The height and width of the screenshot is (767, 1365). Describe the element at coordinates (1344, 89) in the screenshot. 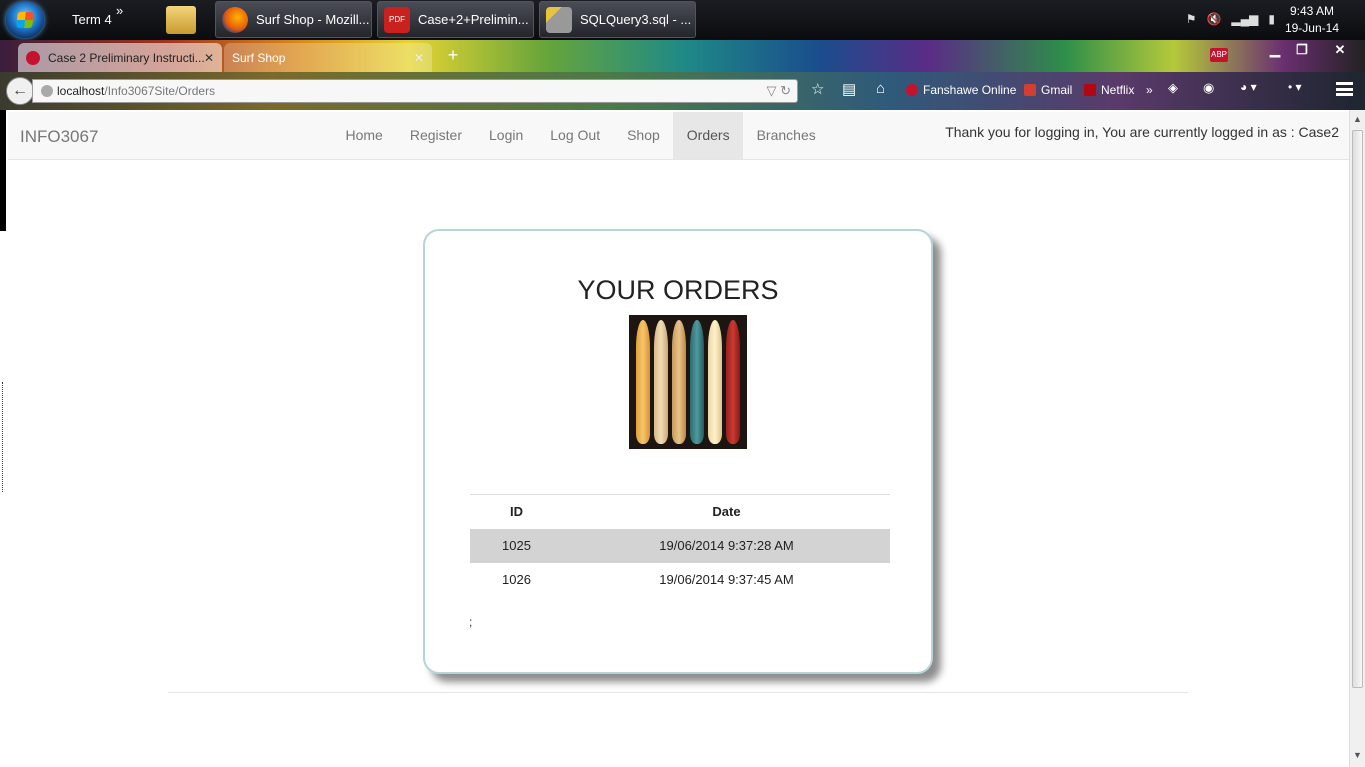

I see `hamburger-menu-icon` at that location.